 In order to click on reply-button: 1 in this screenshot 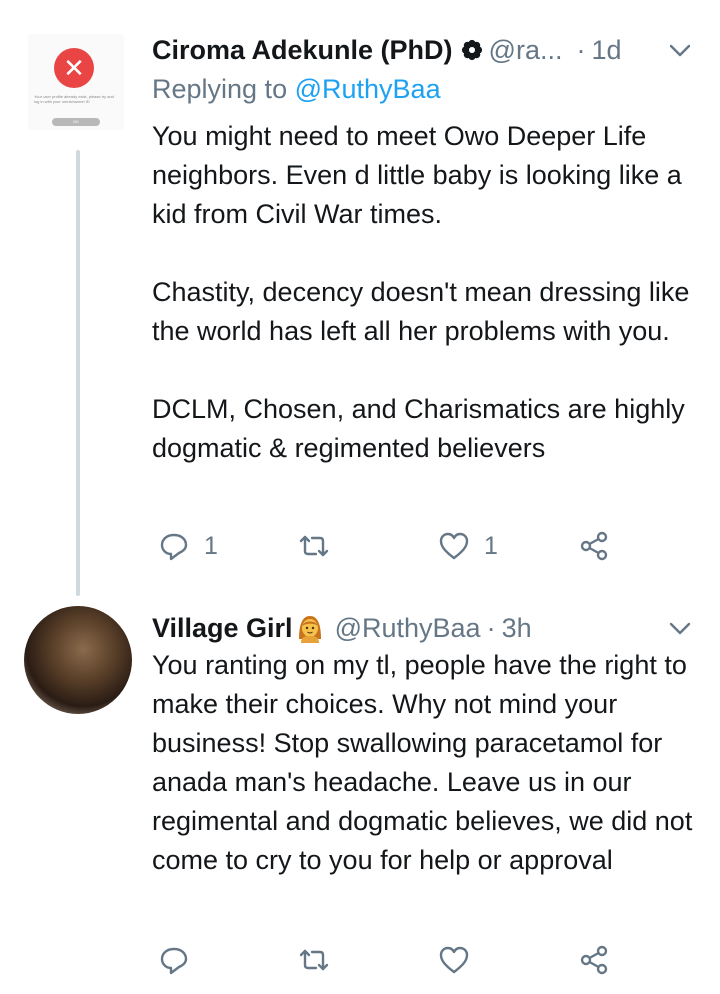, I will do `click(188, 546)`.